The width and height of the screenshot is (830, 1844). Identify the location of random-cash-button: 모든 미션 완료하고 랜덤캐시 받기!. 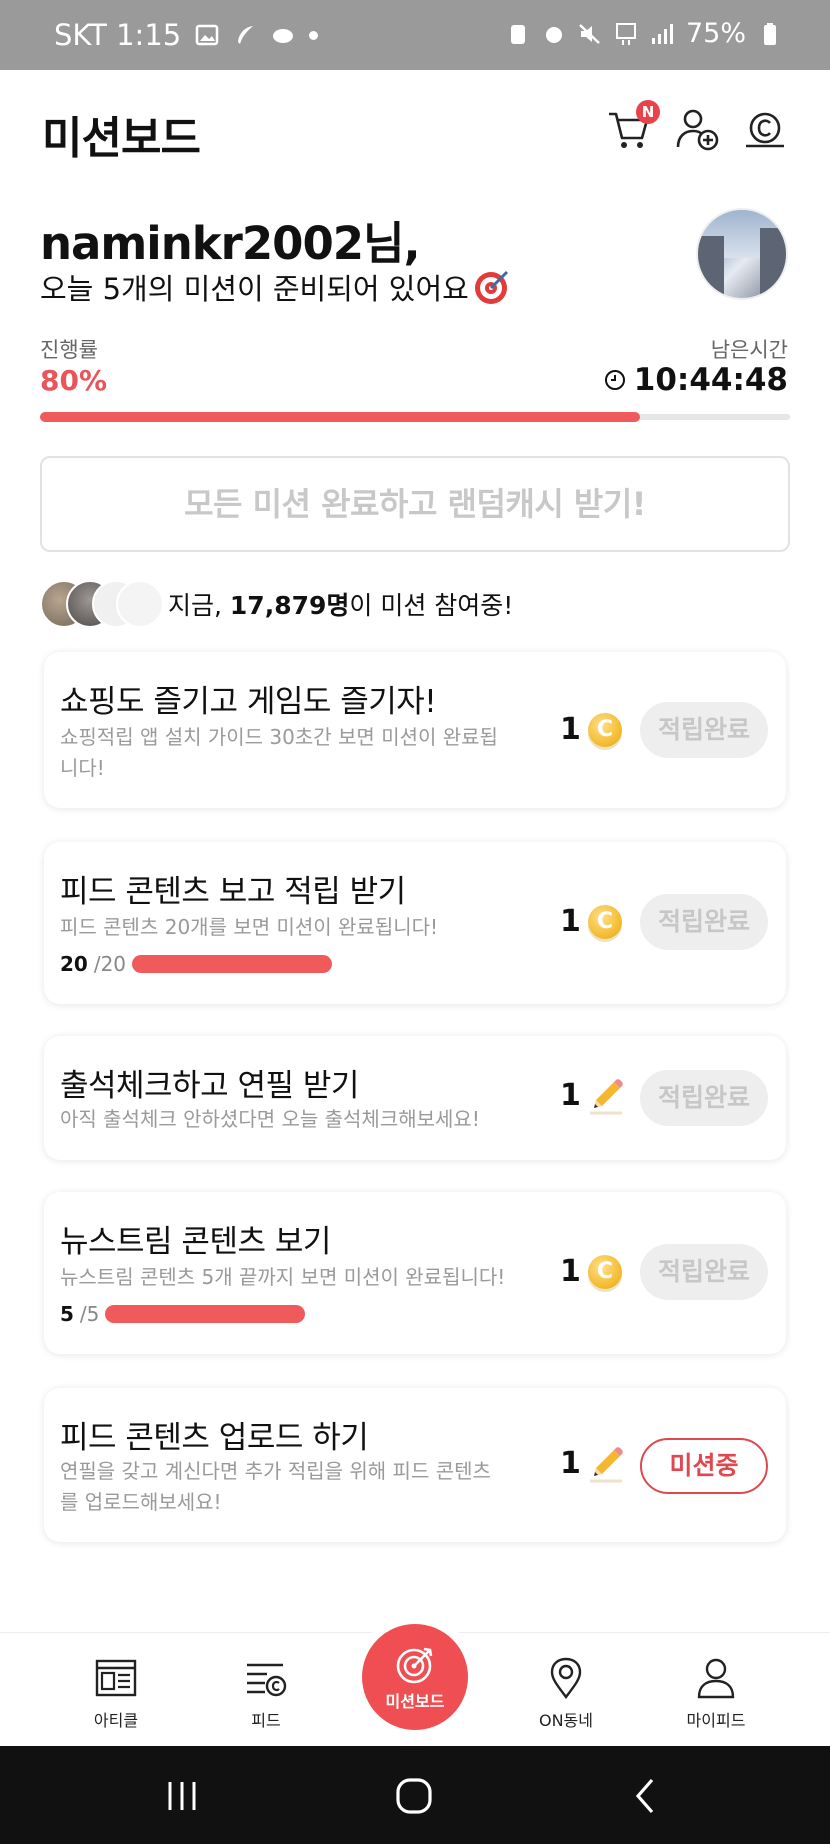
(415, 504).